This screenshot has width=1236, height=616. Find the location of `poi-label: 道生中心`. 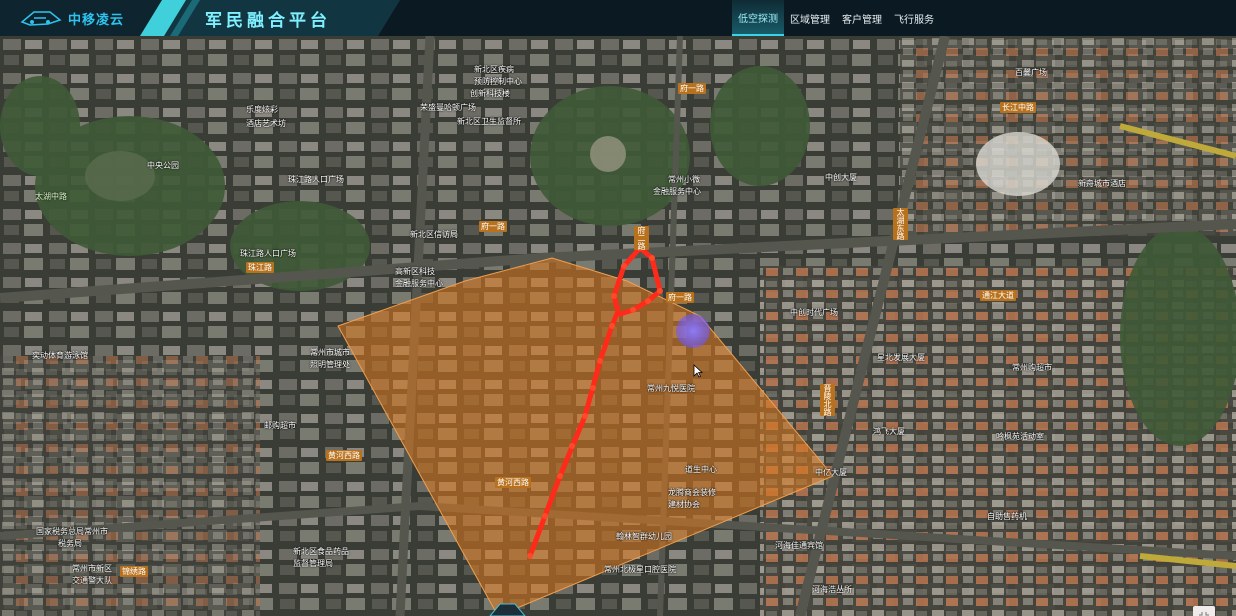

poi-label: 道生中心 is located at coordinates (701, 469).